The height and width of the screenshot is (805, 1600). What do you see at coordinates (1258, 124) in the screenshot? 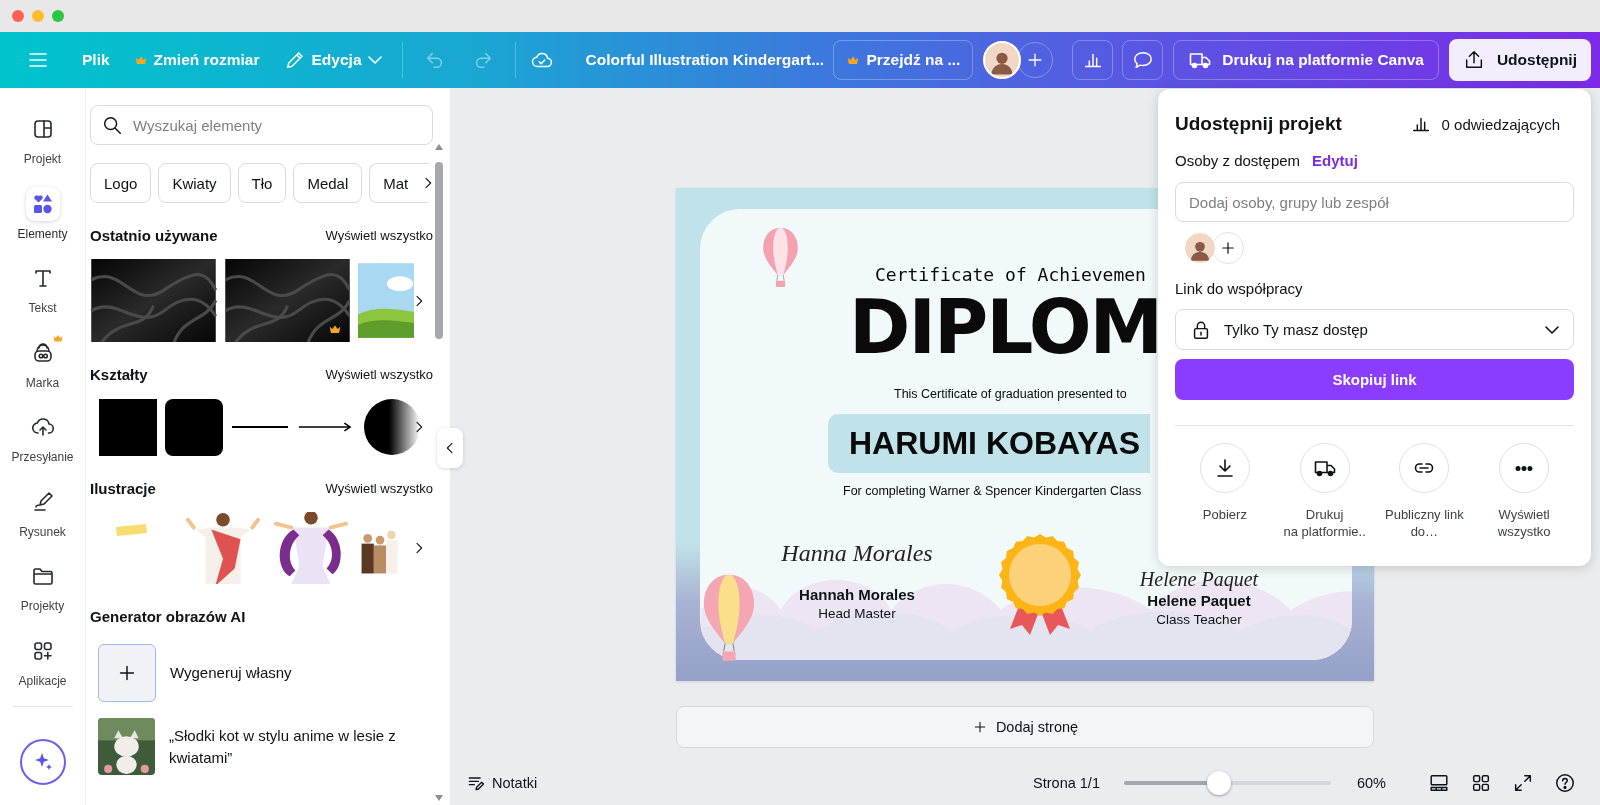
I see `popup-title: Udostępnij projekt` at bounding box center [1258, 124].